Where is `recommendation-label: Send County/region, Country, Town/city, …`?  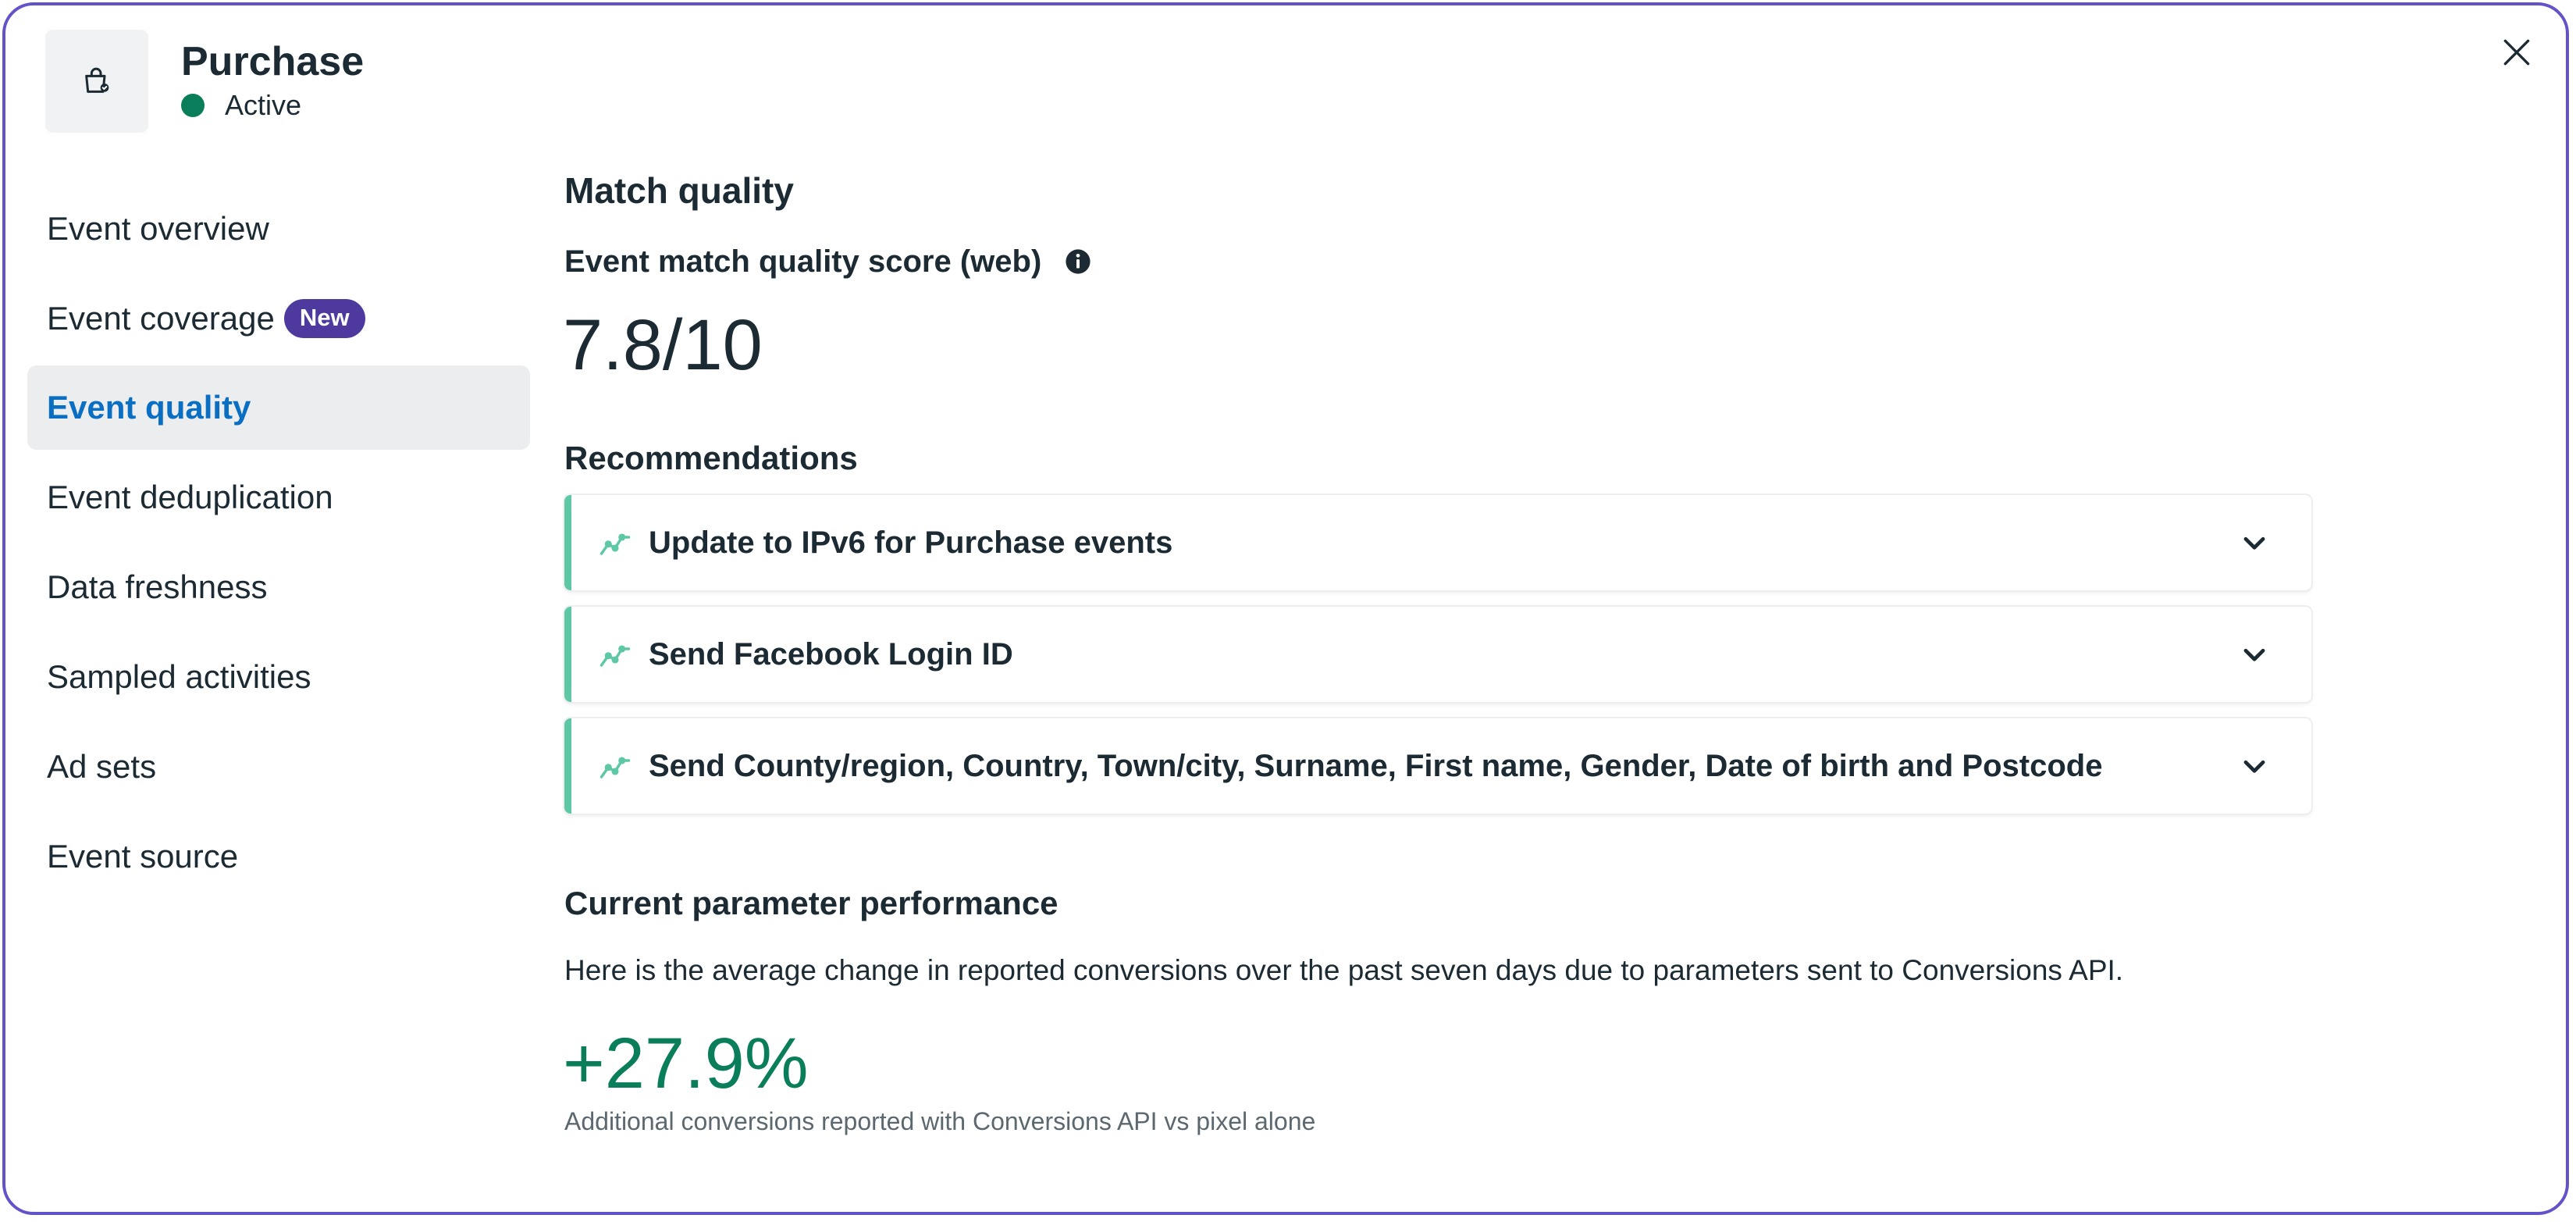 recommendation-label: Send County/region, Country, Town/city, … is located at coordinates (1376, 766).